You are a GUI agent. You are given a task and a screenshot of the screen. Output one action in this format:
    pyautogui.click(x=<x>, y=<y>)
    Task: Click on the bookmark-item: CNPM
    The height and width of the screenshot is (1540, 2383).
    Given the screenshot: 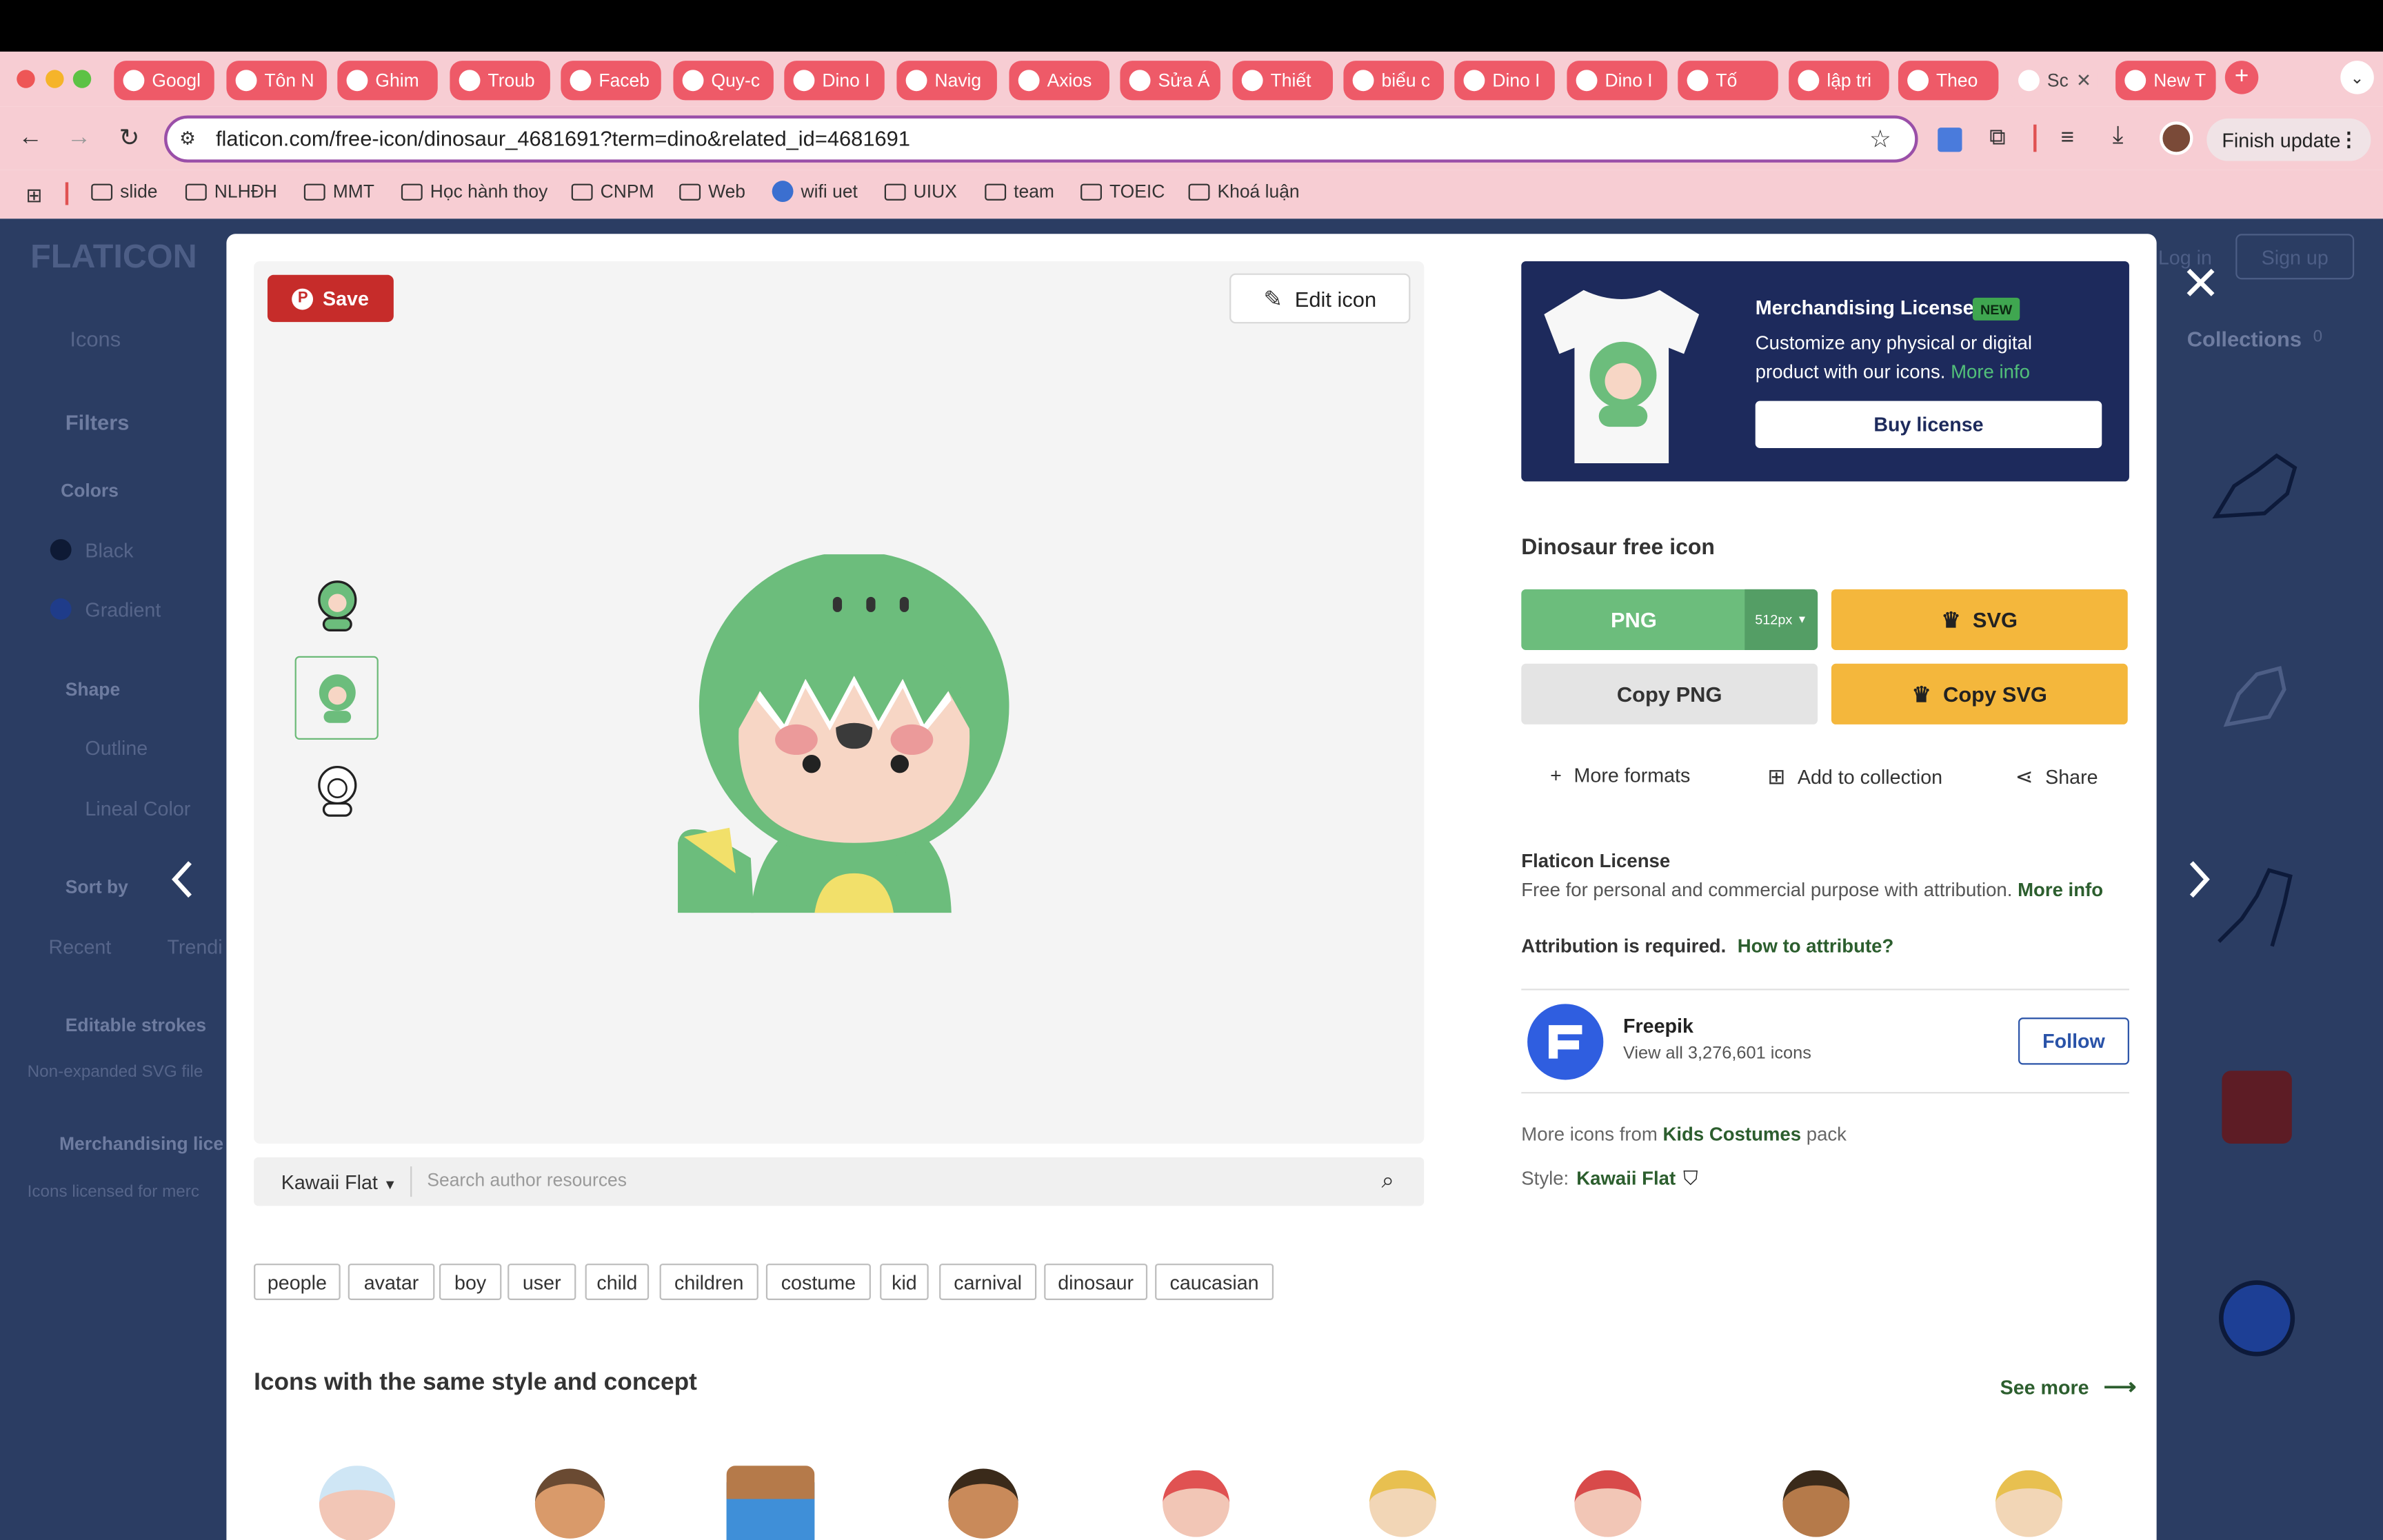 What is the action you would take?
    pyautogui.click(x=612, y=192)
    